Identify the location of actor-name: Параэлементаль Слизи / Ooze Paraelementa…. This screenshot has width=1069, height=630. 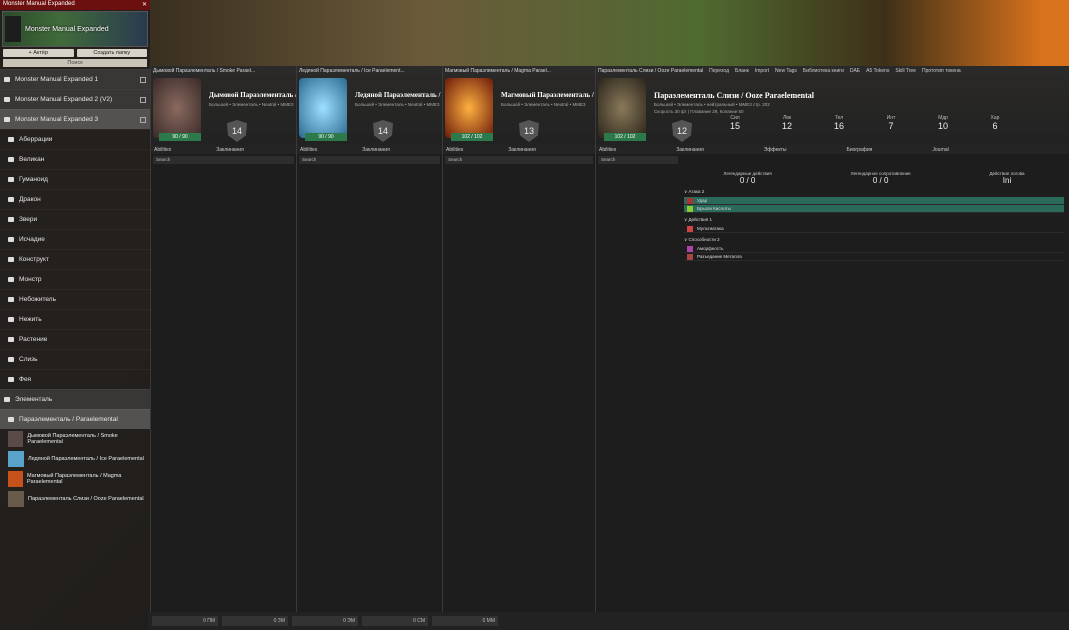
(734, 95).